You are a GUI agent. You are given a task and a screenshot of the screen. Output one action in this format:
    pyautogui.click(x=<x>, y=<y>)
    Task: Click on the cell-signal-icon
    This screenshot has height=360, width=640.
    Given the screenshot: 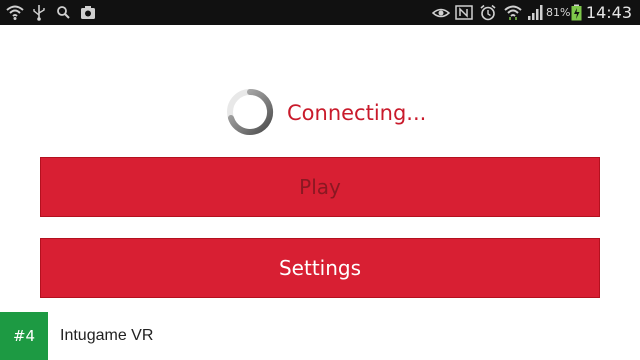 What is the action you would take?
    pyautogui.click(x=535, y=12)
    